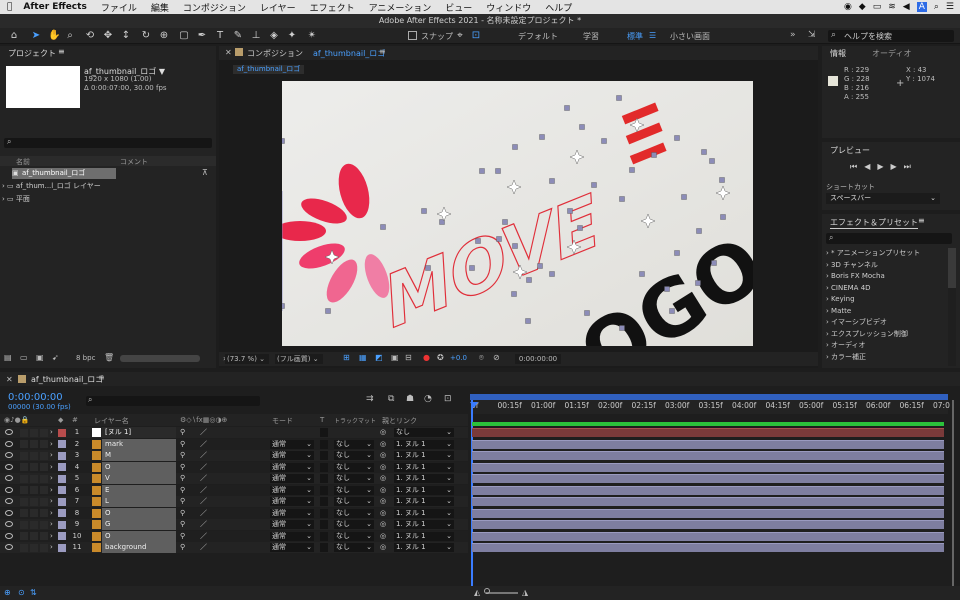  What do you see at coordinates (139, 478) in the screenshot?
I see `layer-name: V` at bounding box center [139, 478].